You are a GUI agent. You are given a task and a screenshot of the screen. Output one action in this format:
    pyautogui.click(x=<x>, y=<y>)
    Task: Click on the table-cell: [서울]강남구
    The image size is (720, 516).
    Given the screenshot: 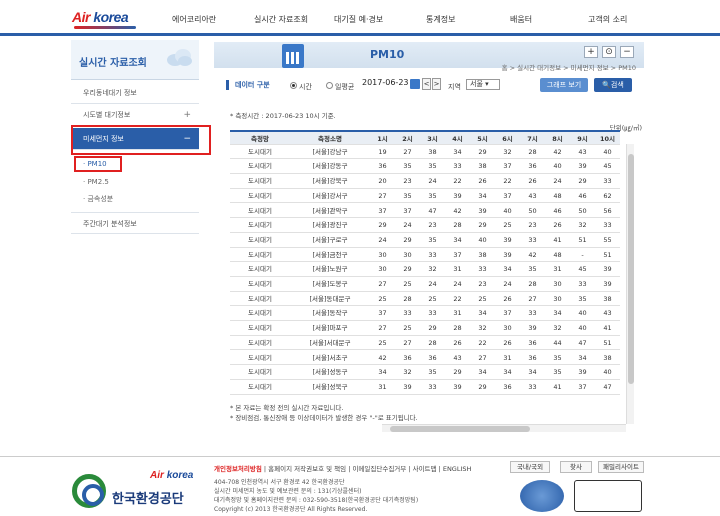 What is the action you would take?
    pyautogui.click(x=330, y=151)
    